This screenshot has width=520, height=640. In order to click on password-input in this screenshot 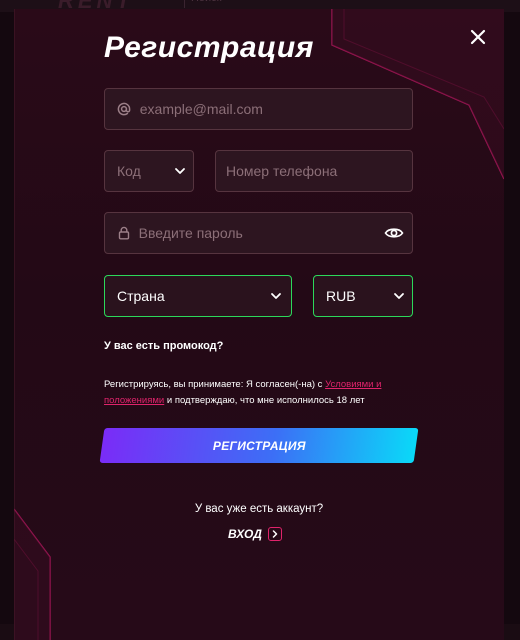, I will do `click(261, 233)`.